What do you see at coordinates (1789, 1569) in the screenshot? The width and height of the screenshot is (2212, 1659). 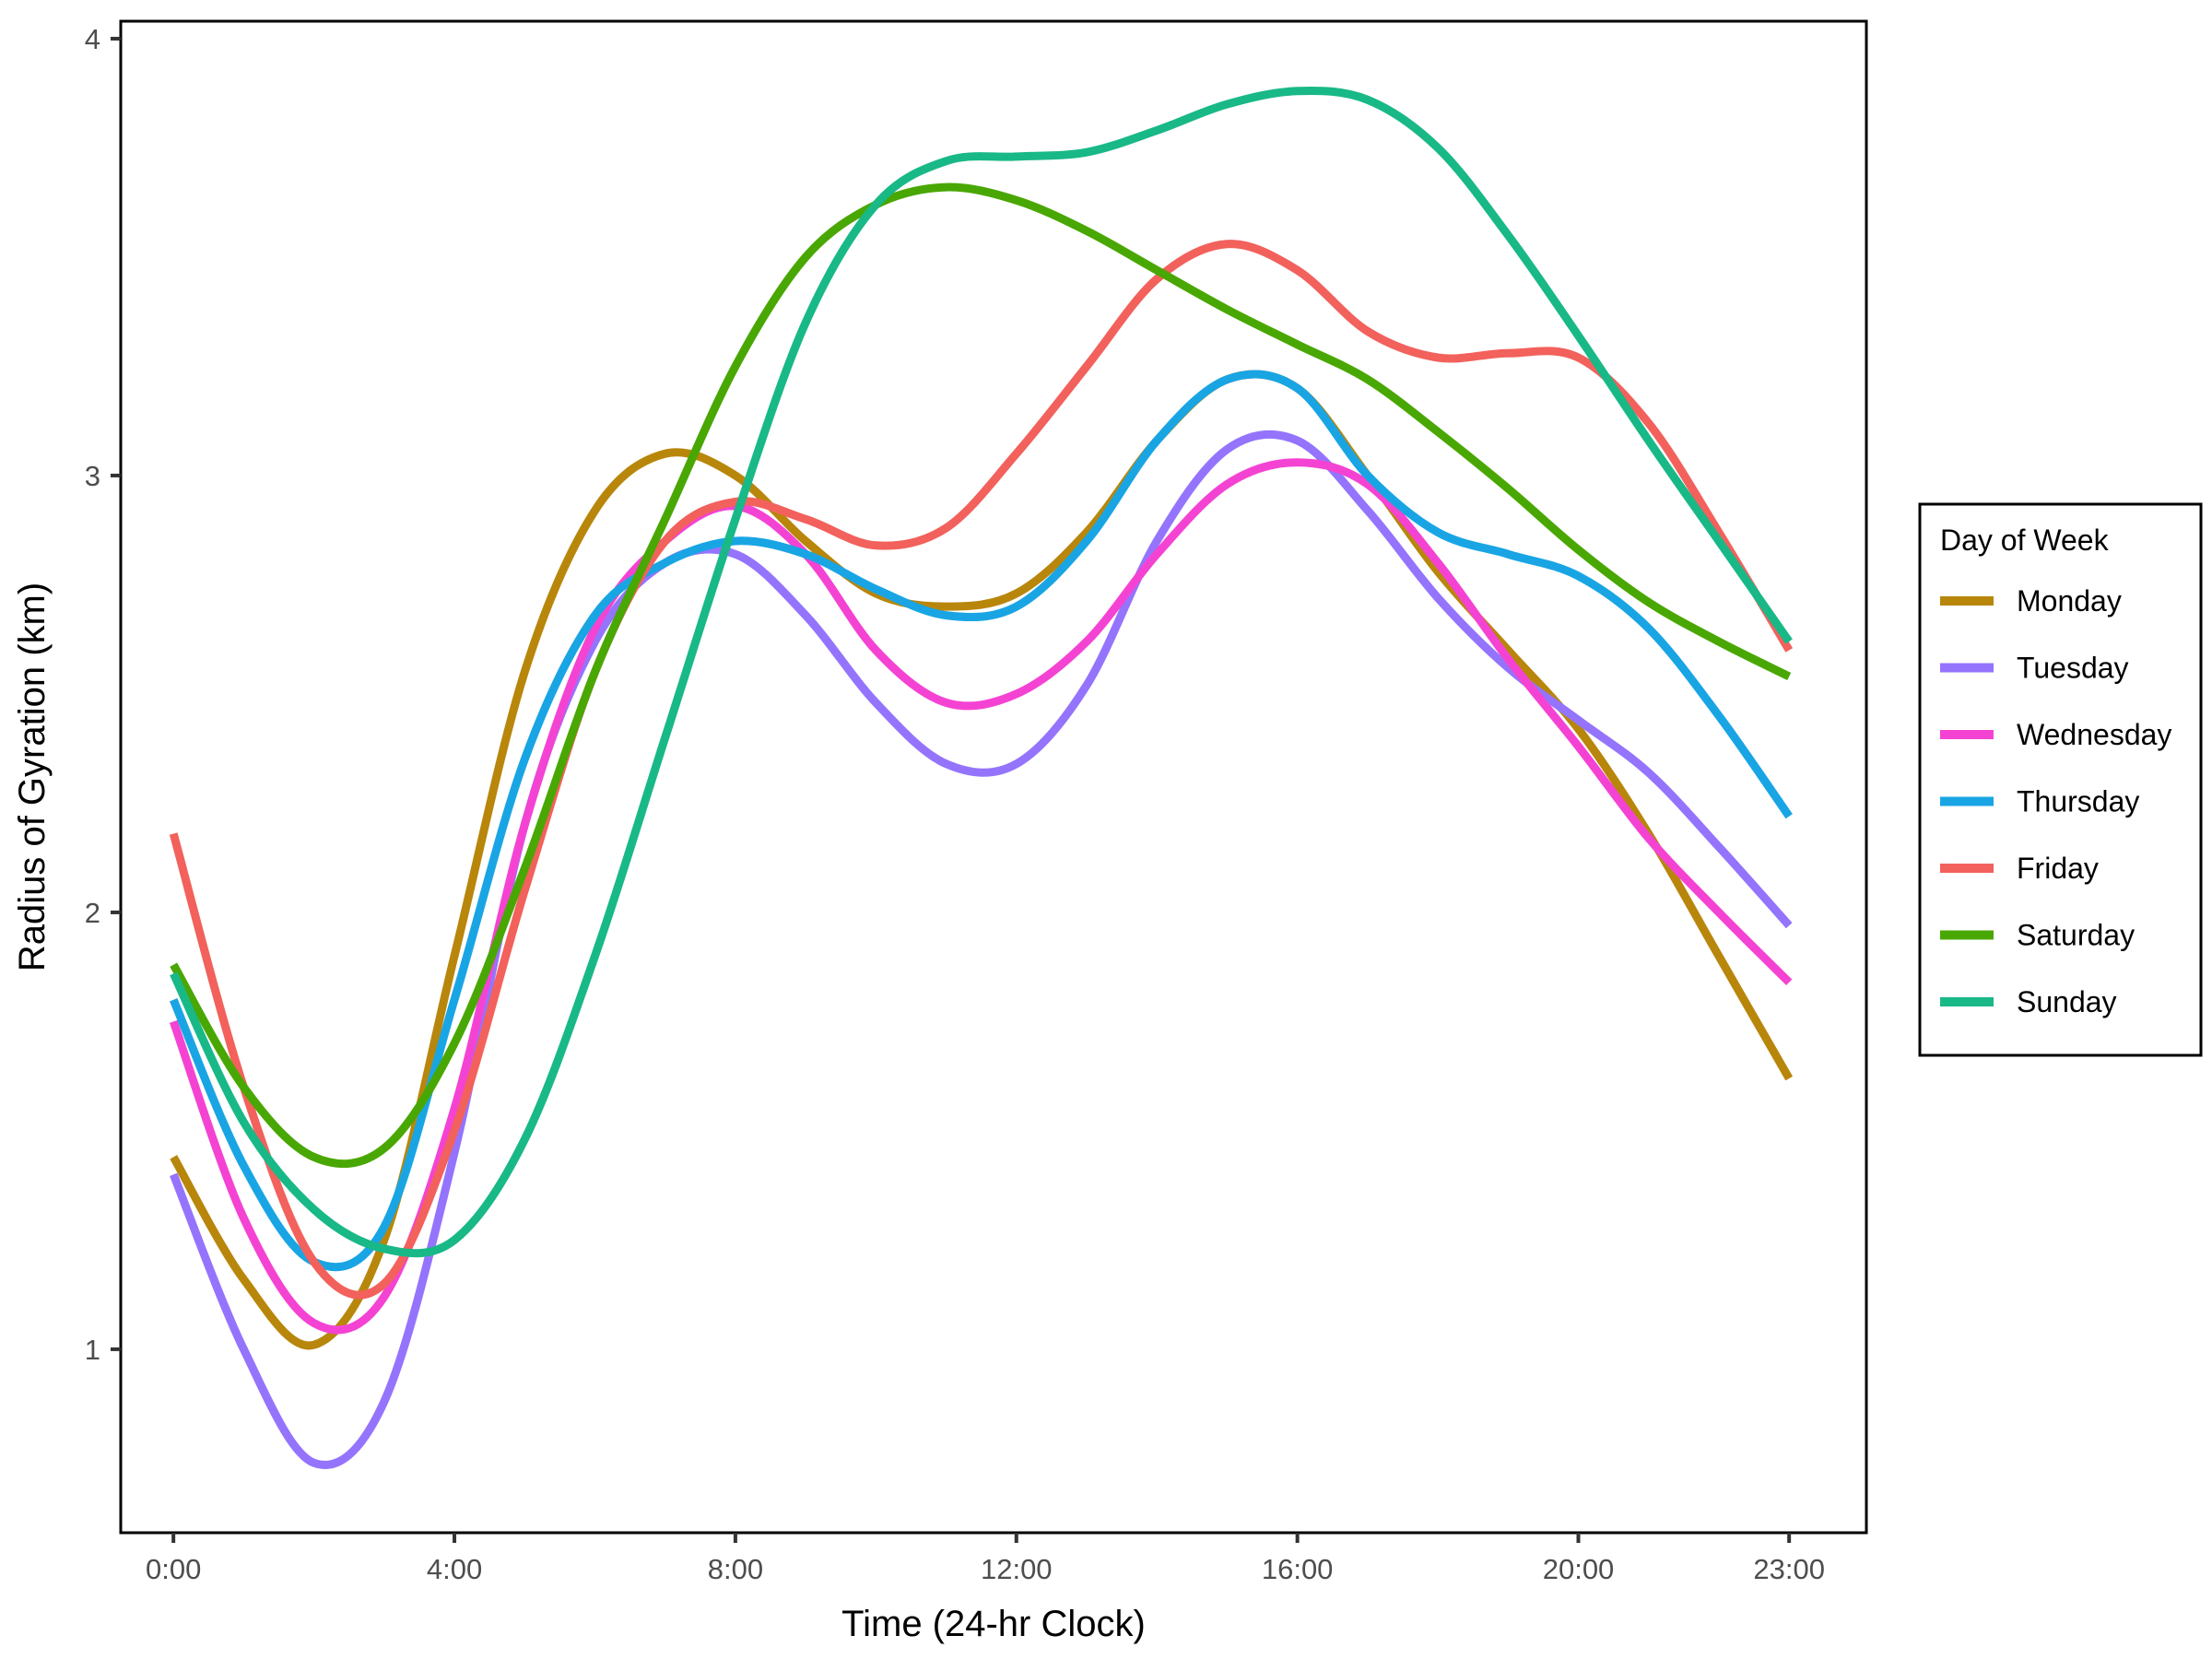 I see `x-tick-label: 23:00` at bounding box center [1789, 1569].